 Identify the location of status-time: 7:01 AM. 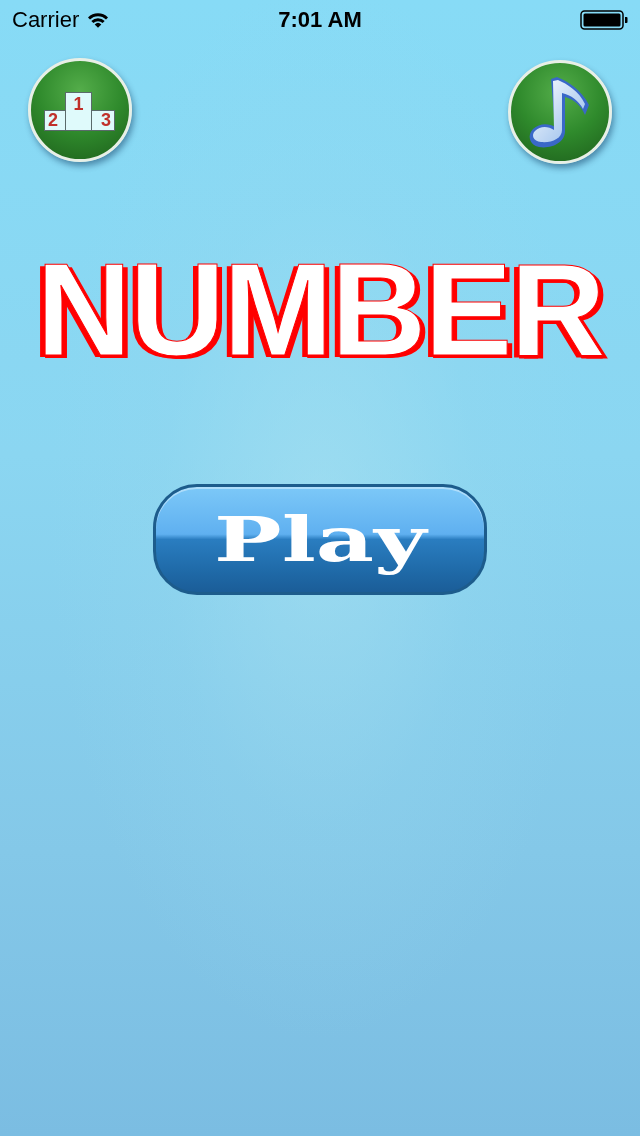
(320, 20).